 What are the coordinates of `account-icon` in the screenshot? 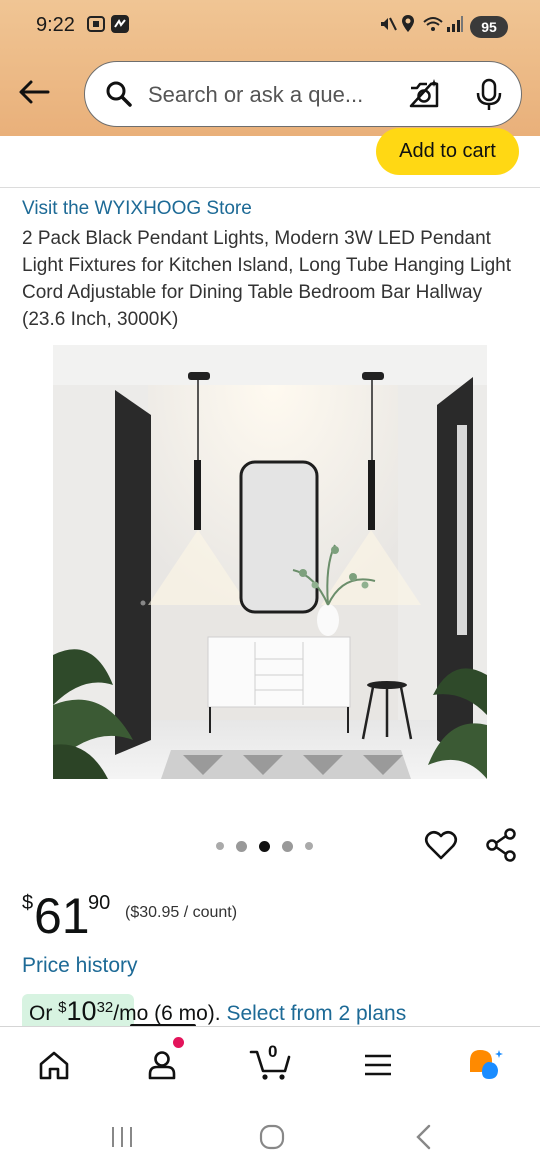 It's located at (162, 1065).